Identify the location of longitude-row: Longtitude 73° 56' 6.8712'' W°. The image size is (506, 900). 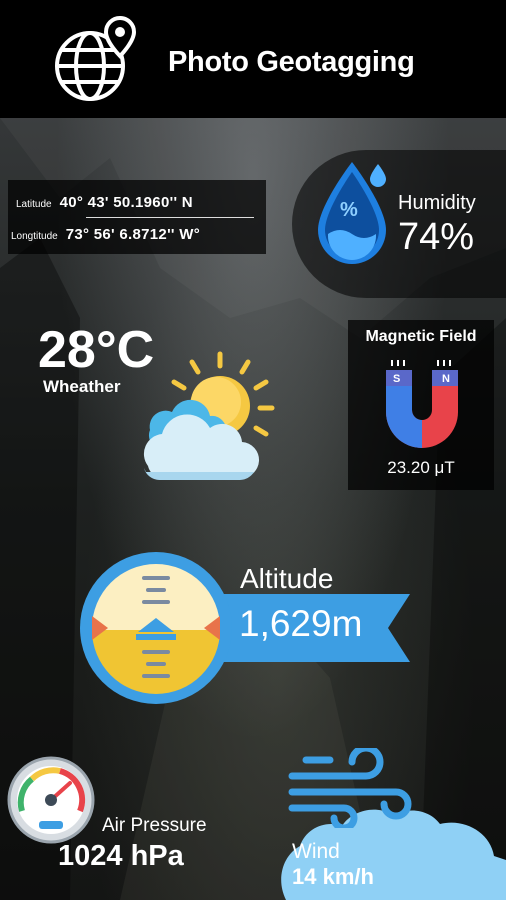
(105, 234).